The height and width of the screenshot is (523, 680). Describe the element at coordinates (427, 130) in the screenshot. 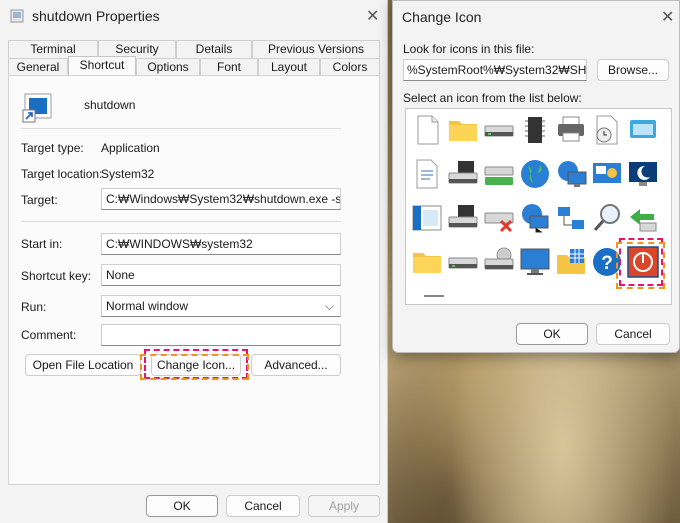

I see `blank-document-icon` at that location.